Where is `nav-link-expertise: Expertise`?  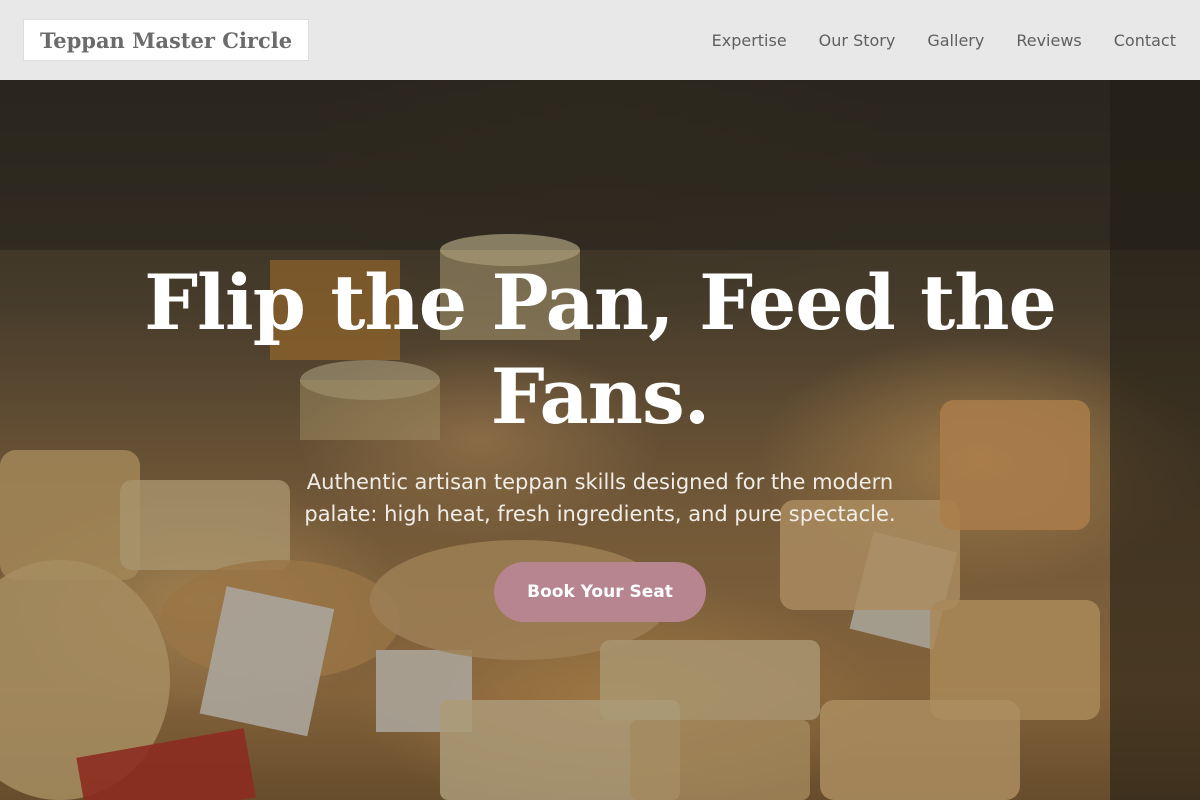 nav-link-expertise: Expertise is located at coordinates (749, 40).